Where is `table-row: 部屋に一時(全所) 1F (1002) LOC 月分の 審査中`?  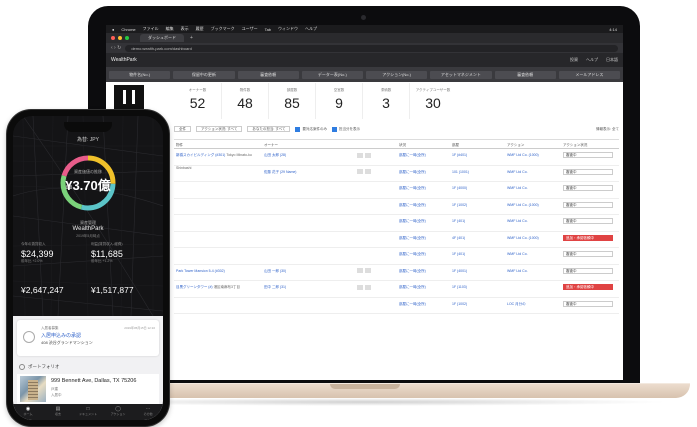
table-row: 部屋に一時(全所) 1F (1002) LOC 月分の 審査中 is located at coordinates (396, 306).